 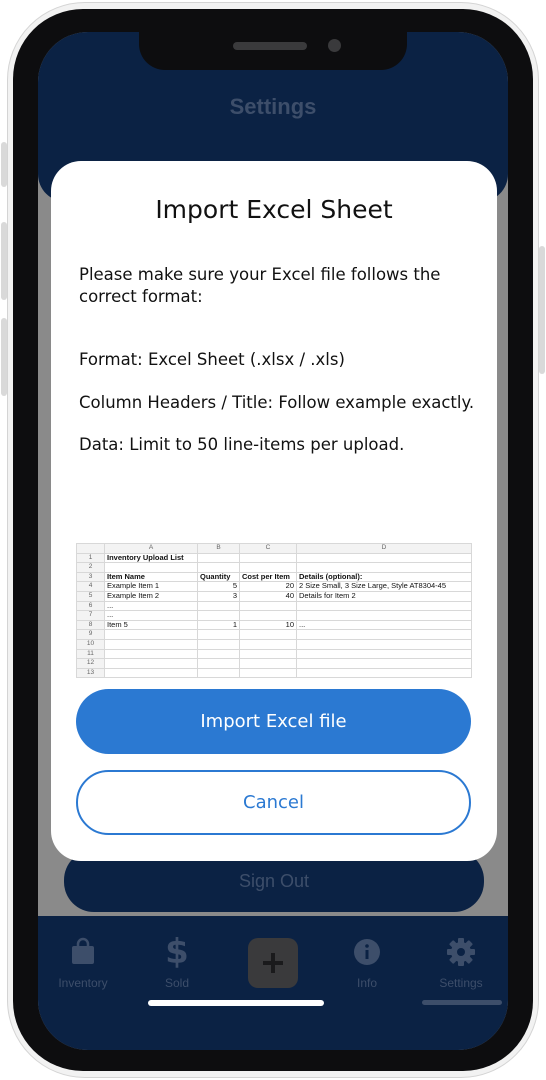 What do you see at coordinates (83, 983) in the screenshot?
I see `tab-inventory-label: Inventory` at bounding box center [83, 983].